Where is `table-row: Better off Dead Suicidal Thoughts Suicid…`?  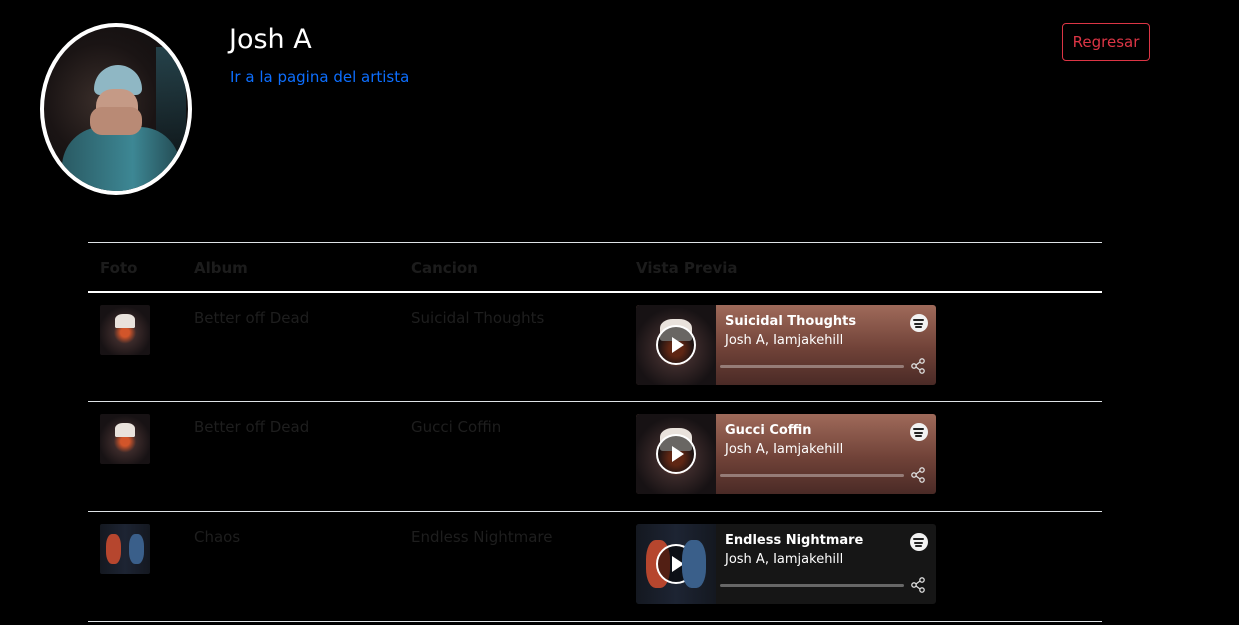
table-row: Better off Dead Suicidal Thoughts Suicid… is located at coordinates (595, 347).